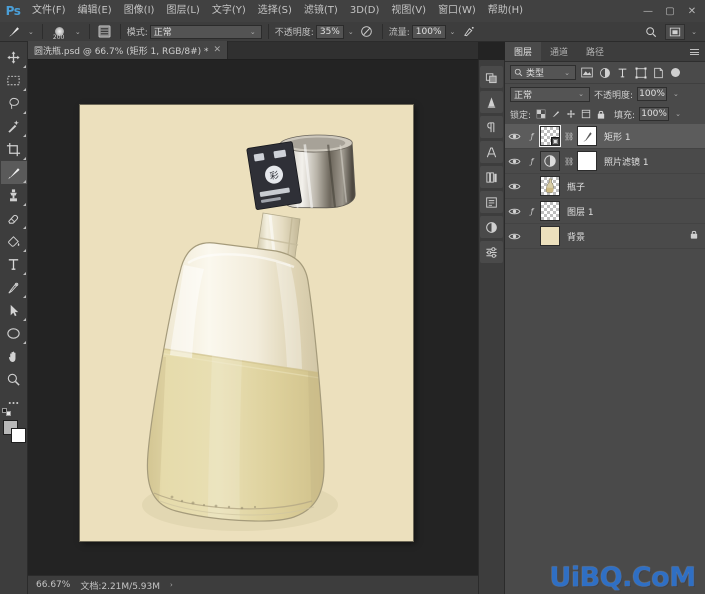 The height and width of the screenshot is (594, 705). What do you see at coordinates (49, 11) in the screenshot?
I see `menu-file: 文件(F)` at bounding box center [49, 11].